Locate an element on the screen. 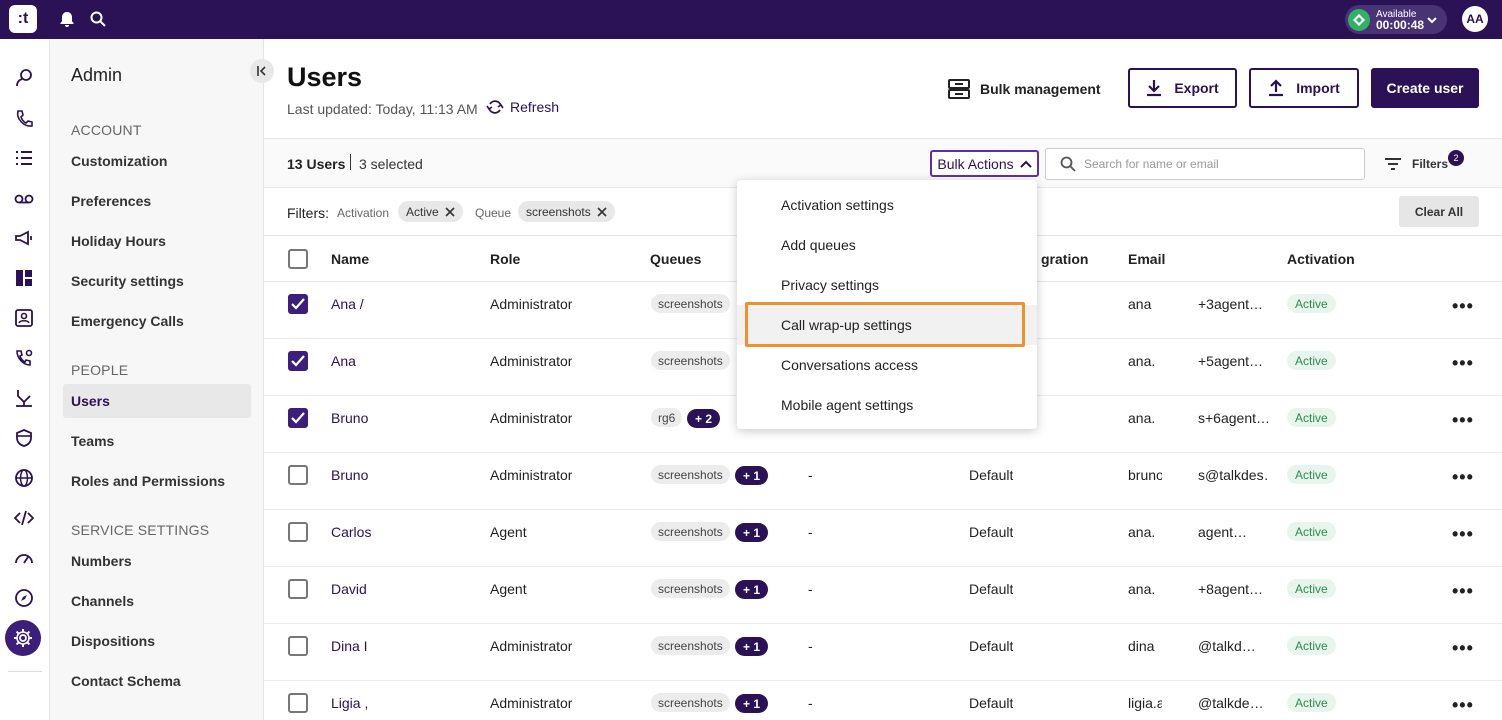 Image resolution: width=1502 pixels, height=720 pixels. bulk-actions-button: Bulk Actions is located at coordinates (984, 163).